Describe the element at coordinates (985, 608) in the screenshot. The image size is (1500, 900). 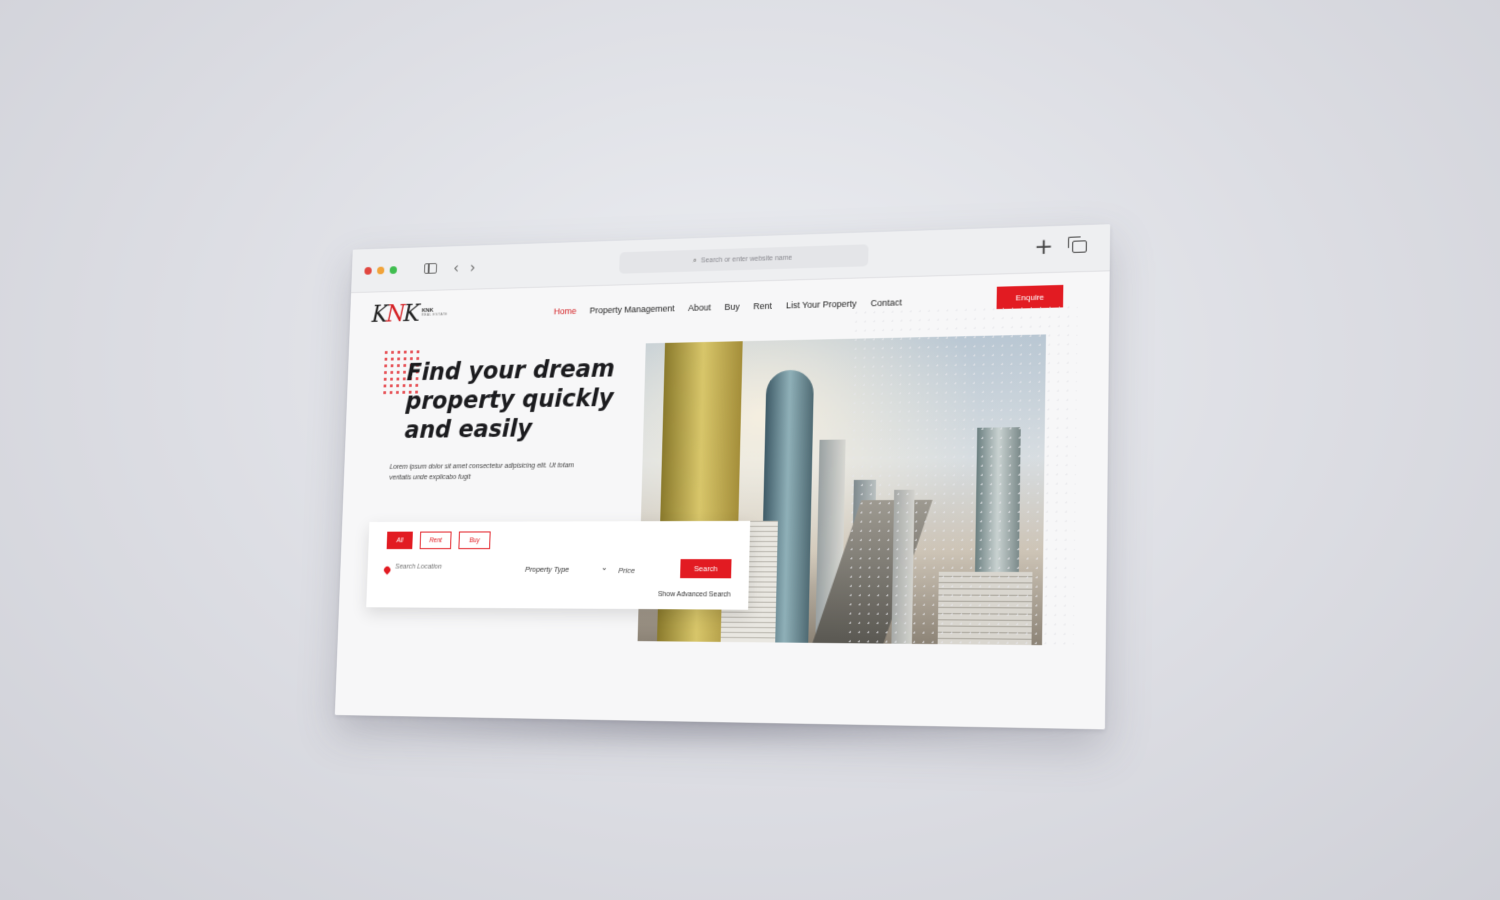
I see `image-building-right-low` at that location.